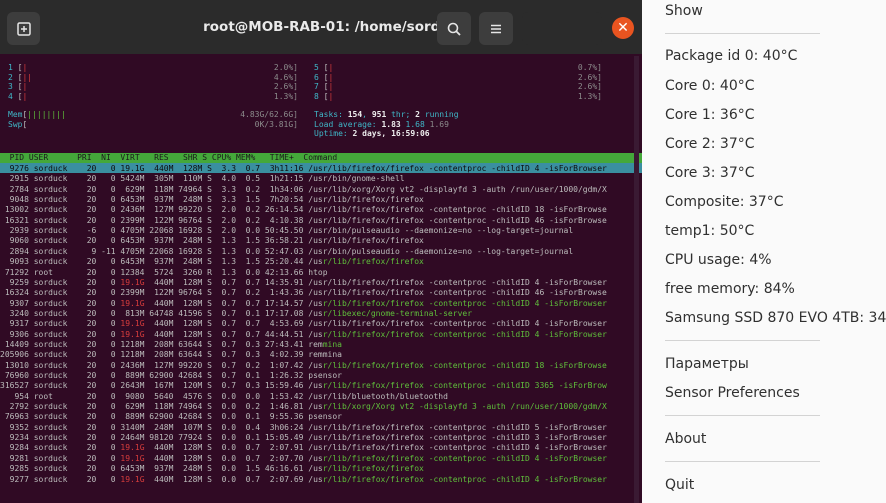 This screenshot has width=886, height=503. I want to click on row-command: nsor, so click(332, 375).